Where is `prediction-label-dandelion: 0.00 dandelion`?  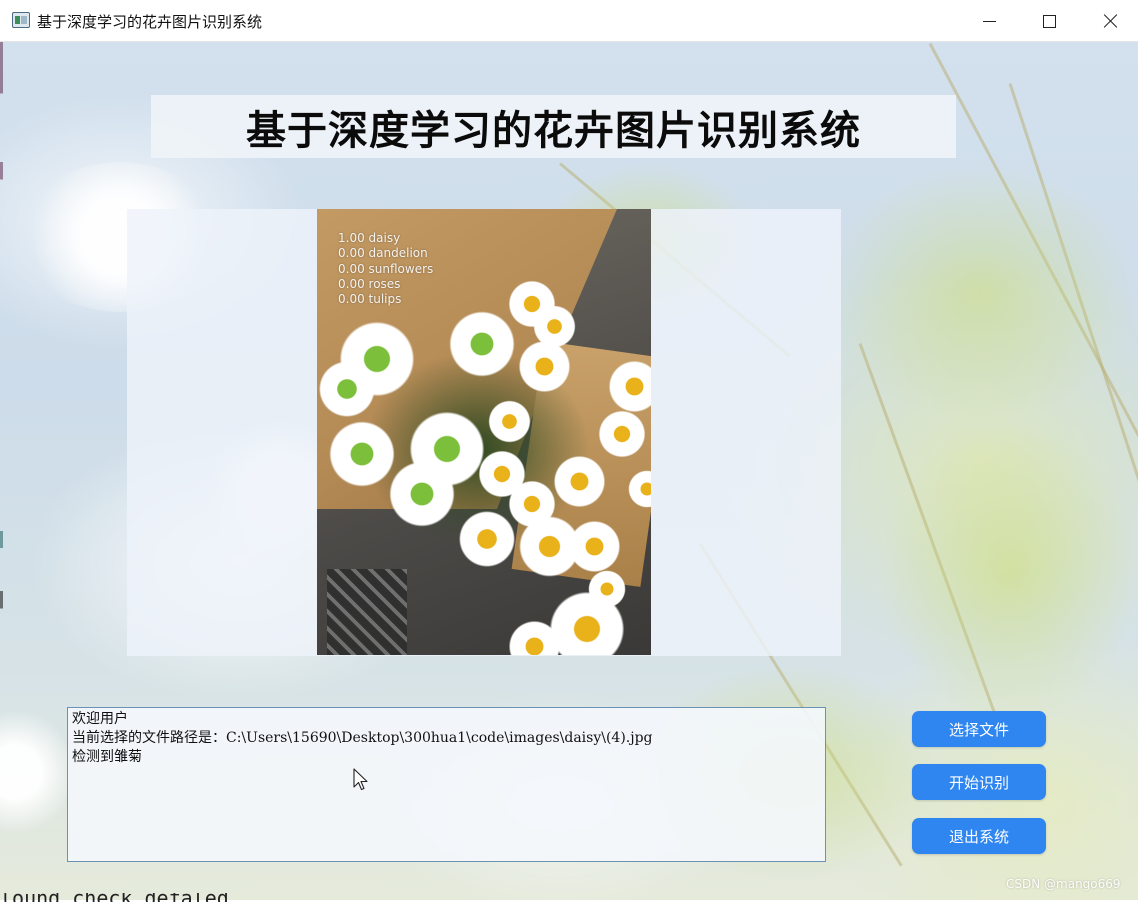
prediction-label-dandelion: 0.00 dandelion is located at coordinates (383, 253).